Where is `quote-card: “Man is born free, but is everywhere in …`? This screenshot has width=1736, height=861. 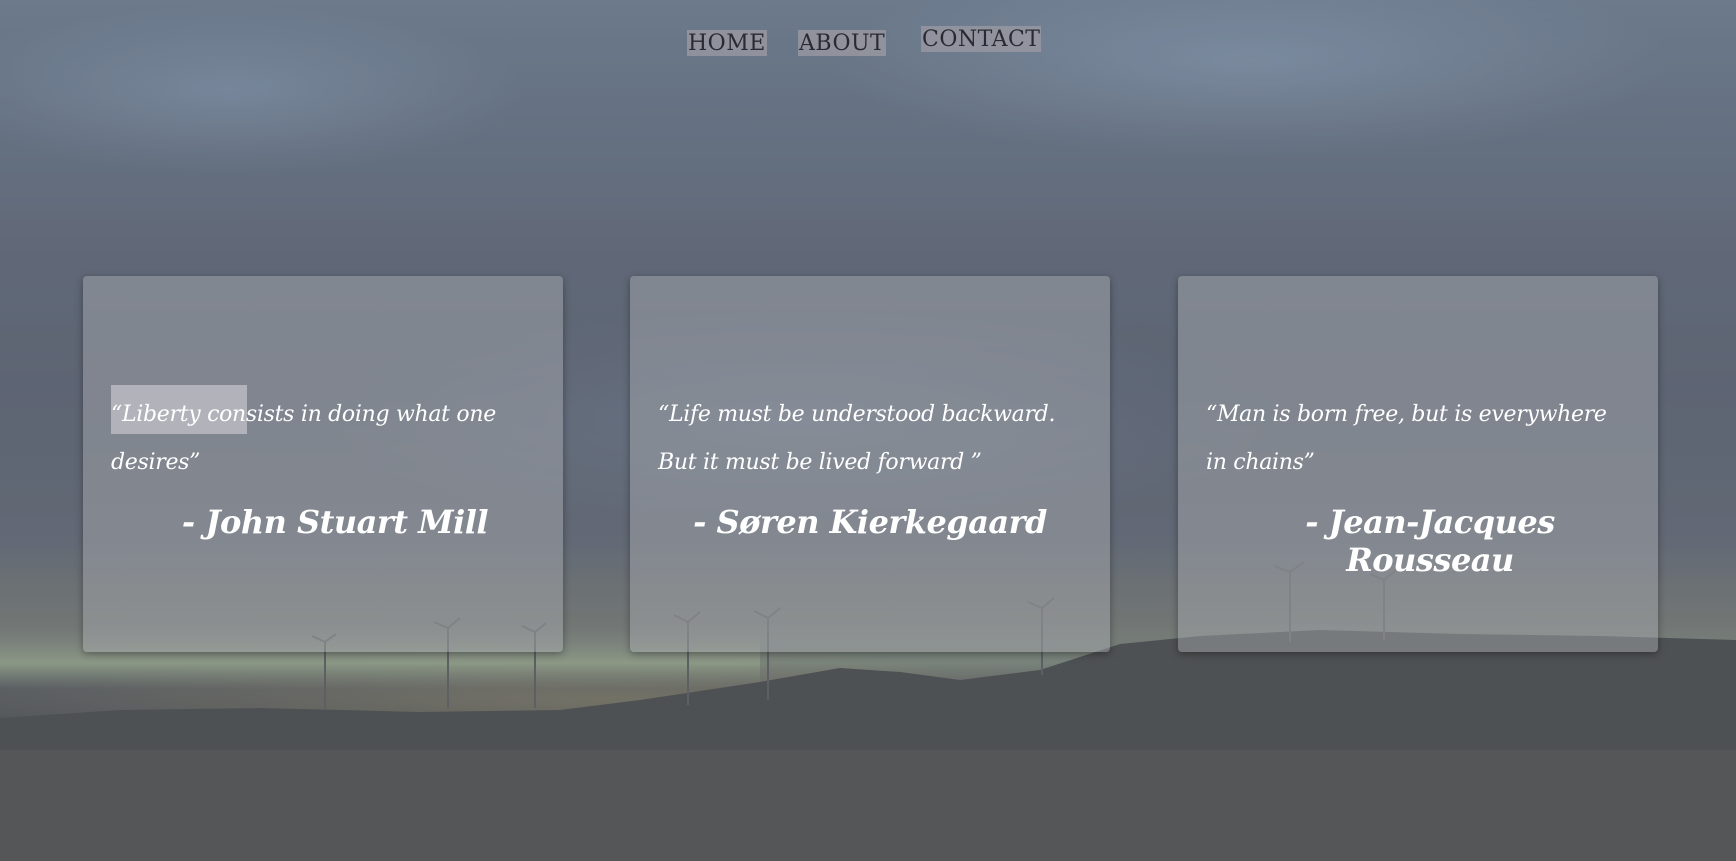
quote-card: “Man is born free, but is everywhere in … is located at coordinates (1418, 464).